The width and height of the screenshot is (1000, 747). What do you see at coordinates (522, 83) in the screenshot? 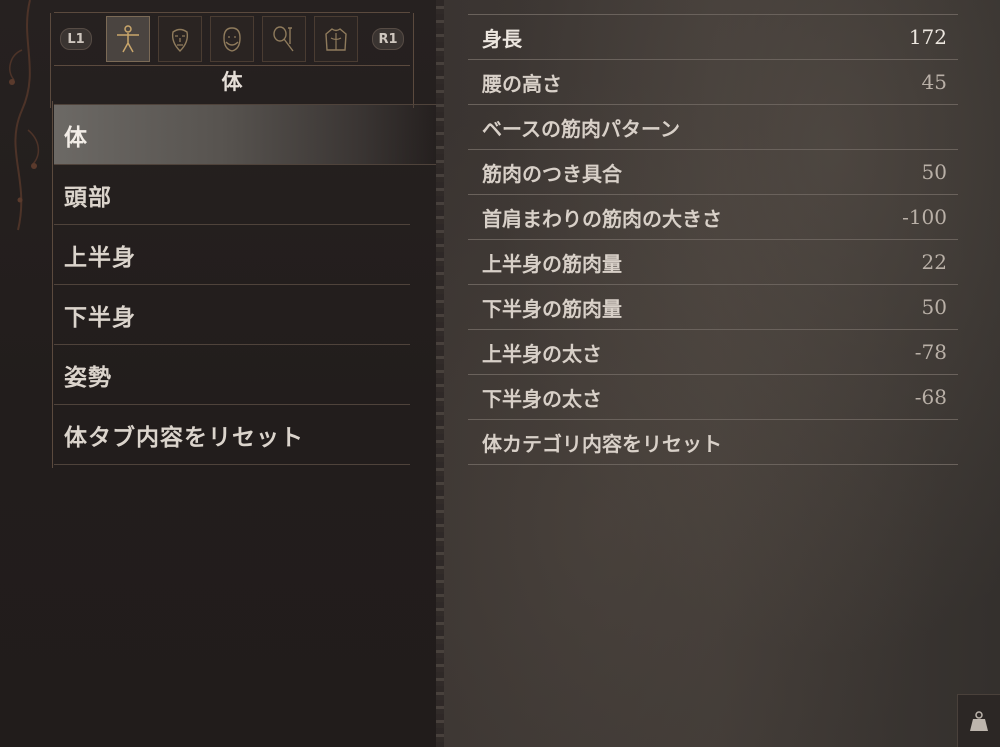
I see `param-name: 腰の高さ` at bounding box center [522, 83].